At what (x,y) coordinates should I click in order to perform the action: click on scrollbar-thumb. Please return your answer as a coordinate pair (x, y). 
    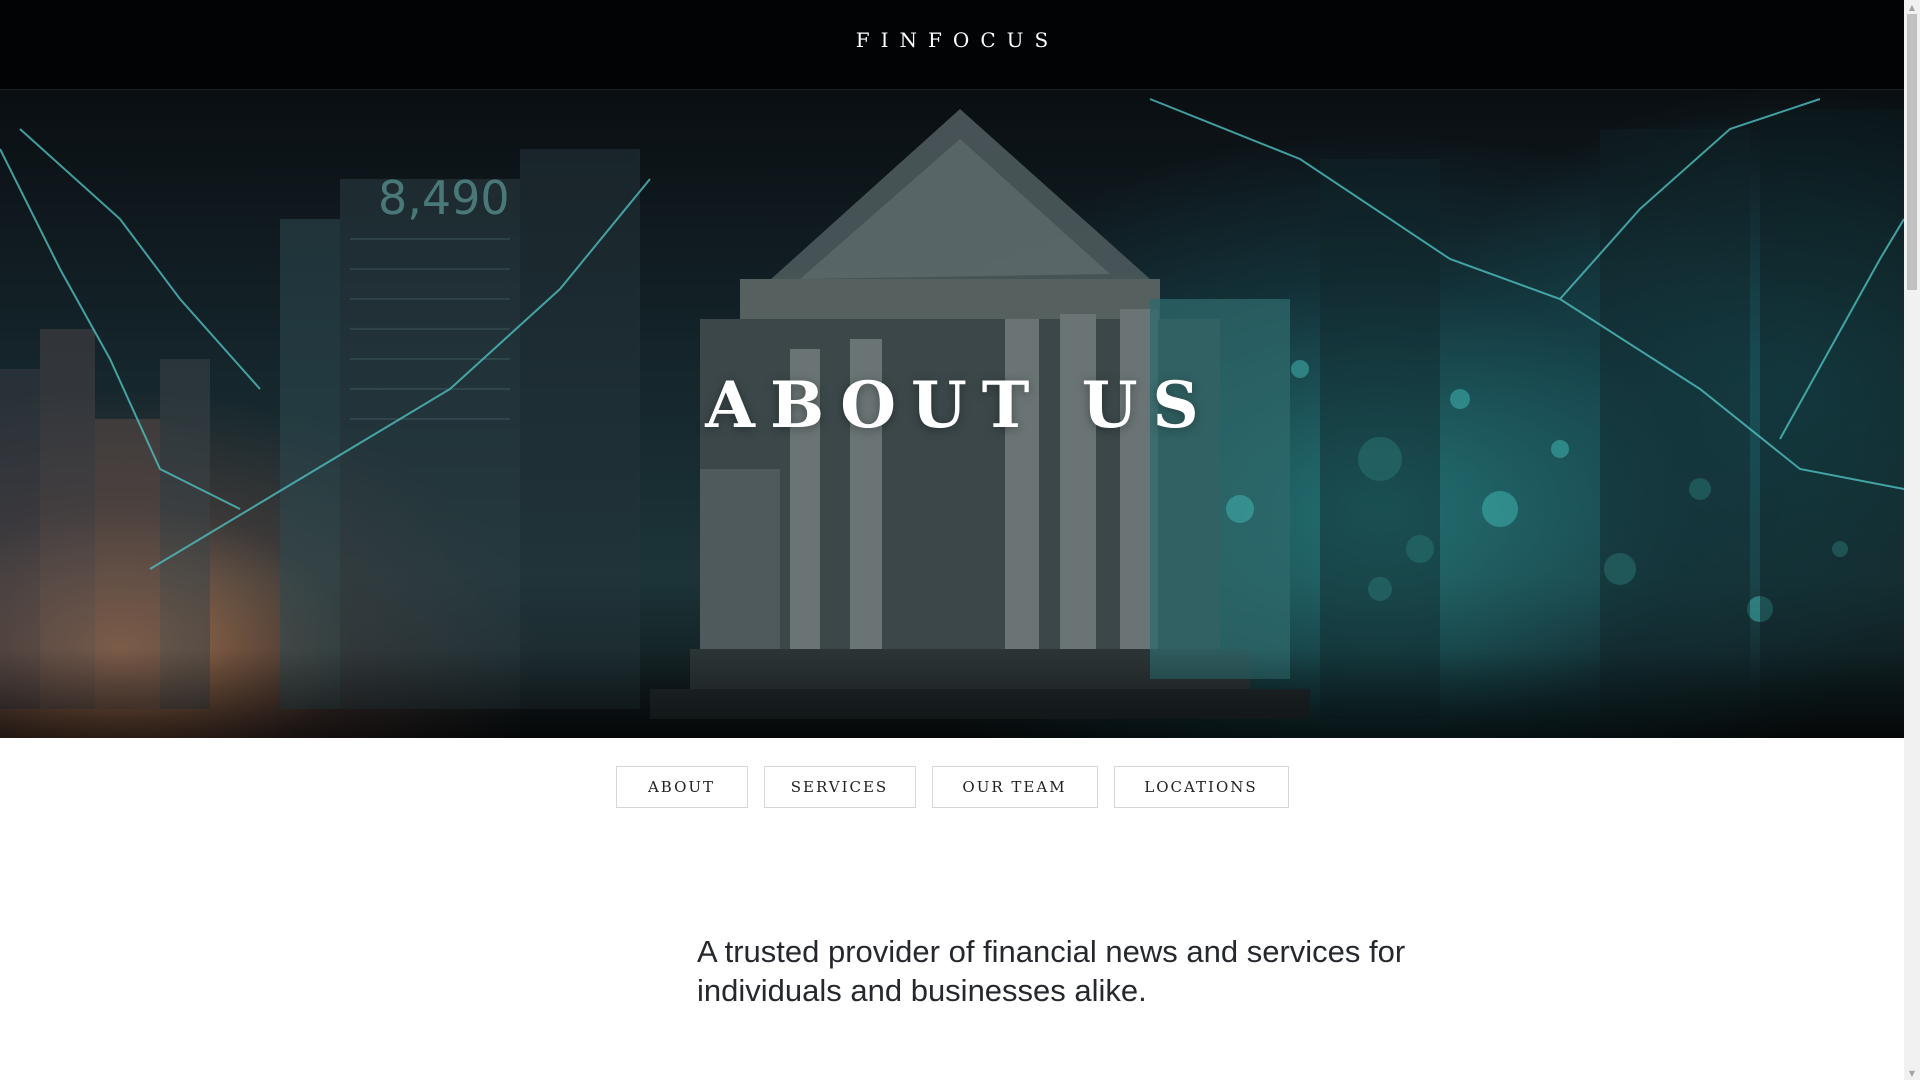
    Looking at the image, I should click on (1912, 152).